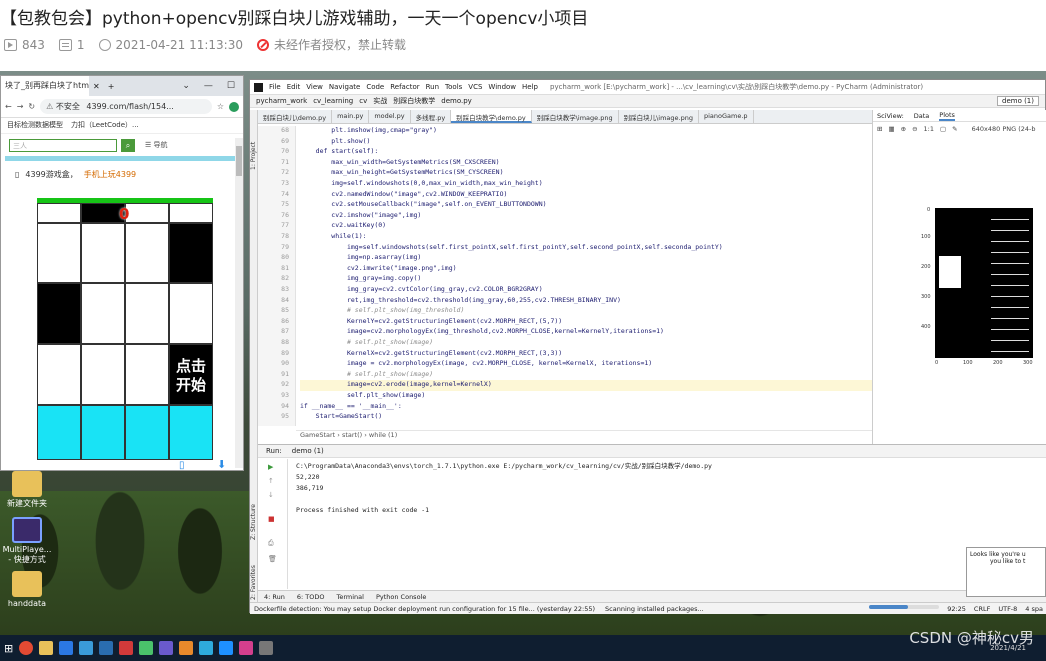 The width and height of the screenshot is (1046, 661). I want to click on grid-icon: ▦, so click(891, 129).